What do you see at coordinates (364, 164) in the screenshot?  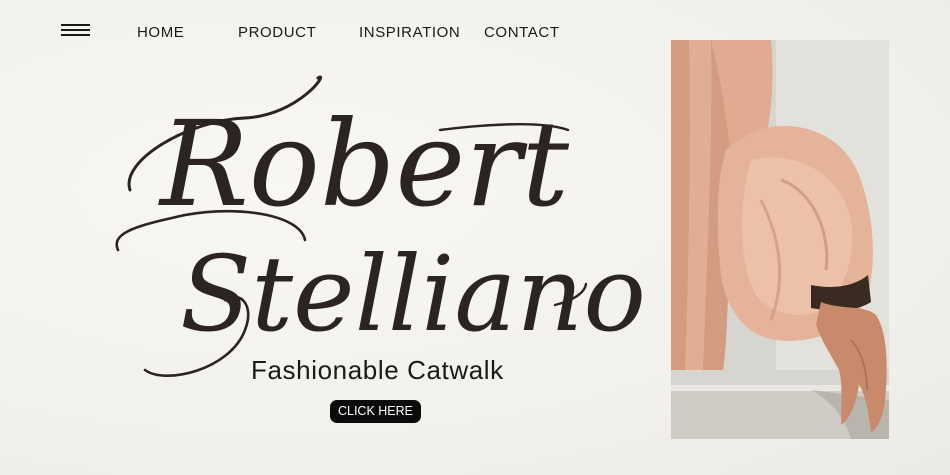 I see `title-line1: Robert` at bounding box center [364, 164].